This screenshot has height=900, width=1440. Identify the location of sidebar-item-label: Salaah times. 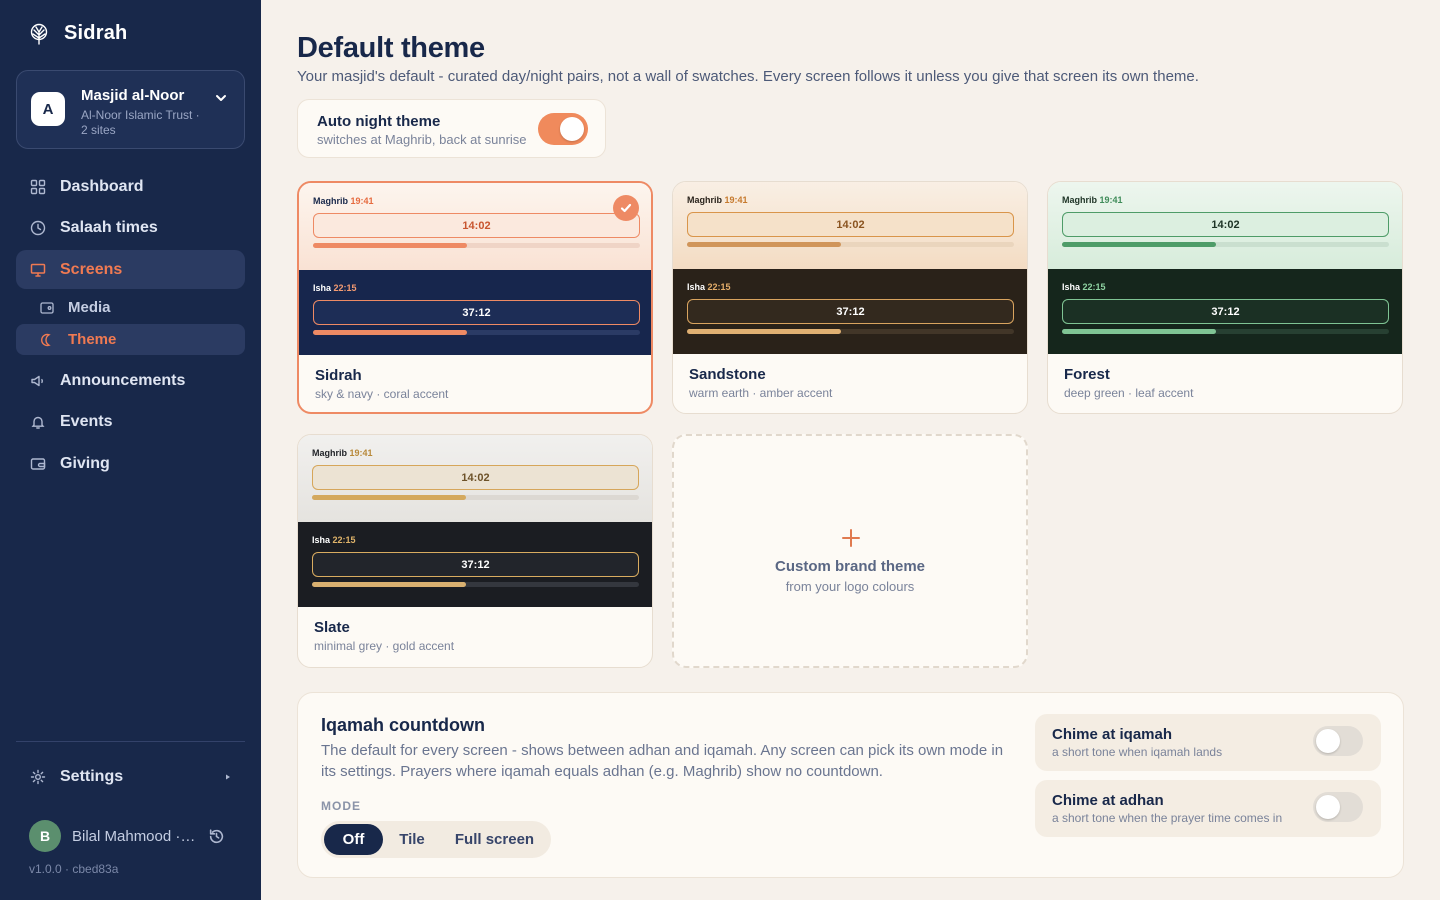
(109, 227).